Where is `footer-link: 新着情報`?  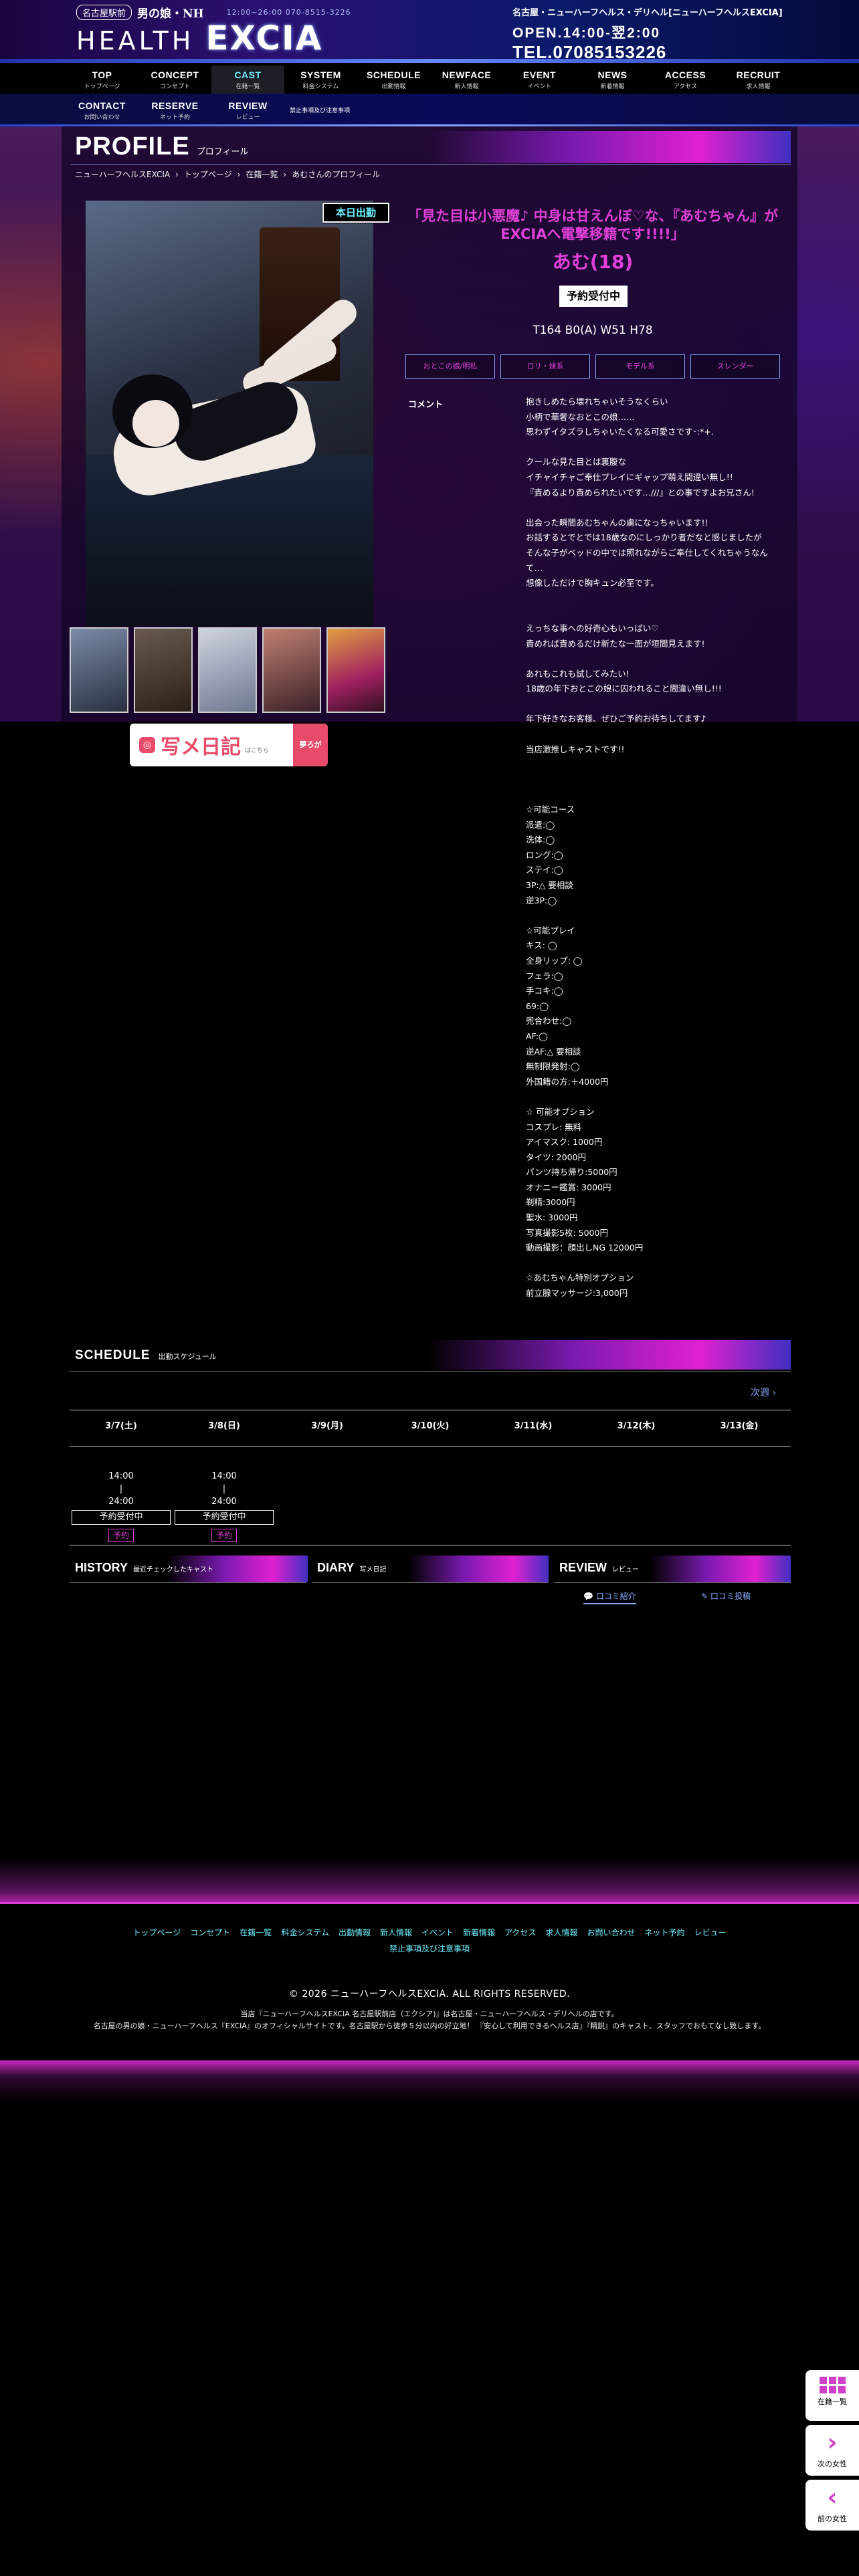
footer-link: 新着情報 is located at coordinates (479, 1933).